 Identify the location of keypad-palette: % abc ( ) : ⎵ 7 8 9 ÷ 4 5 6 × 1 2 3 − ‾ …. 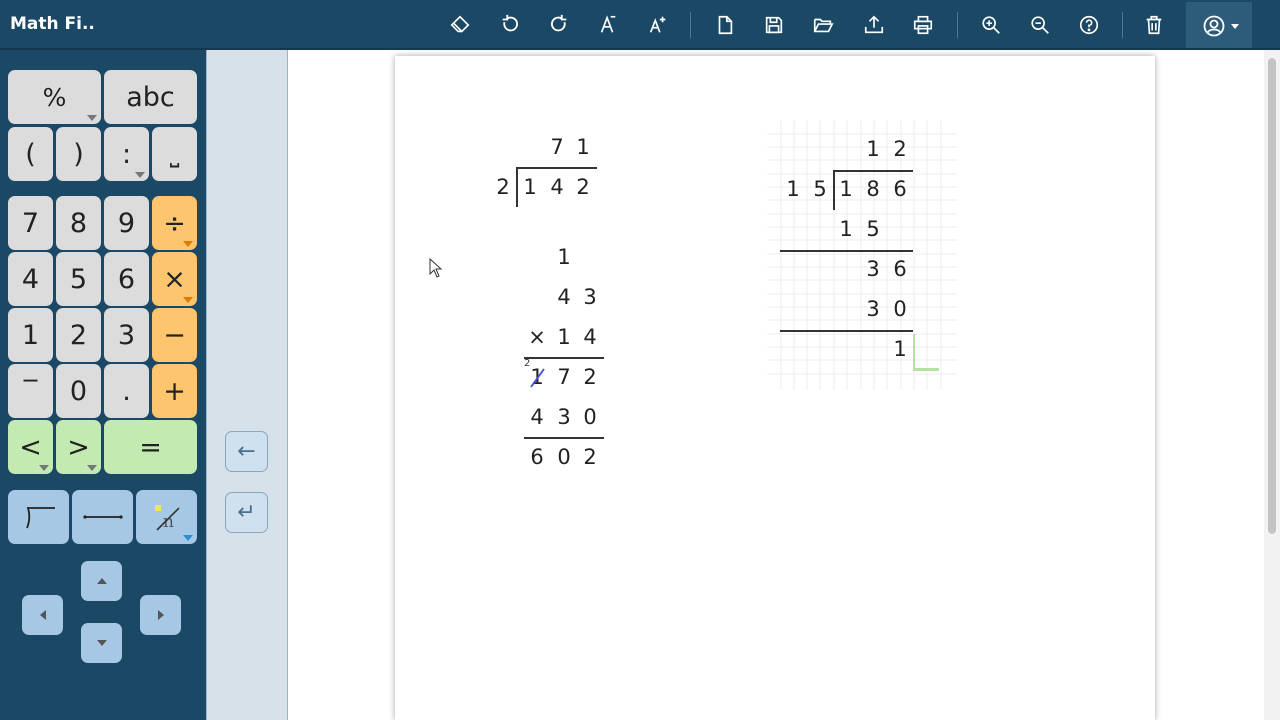
(103, 385).